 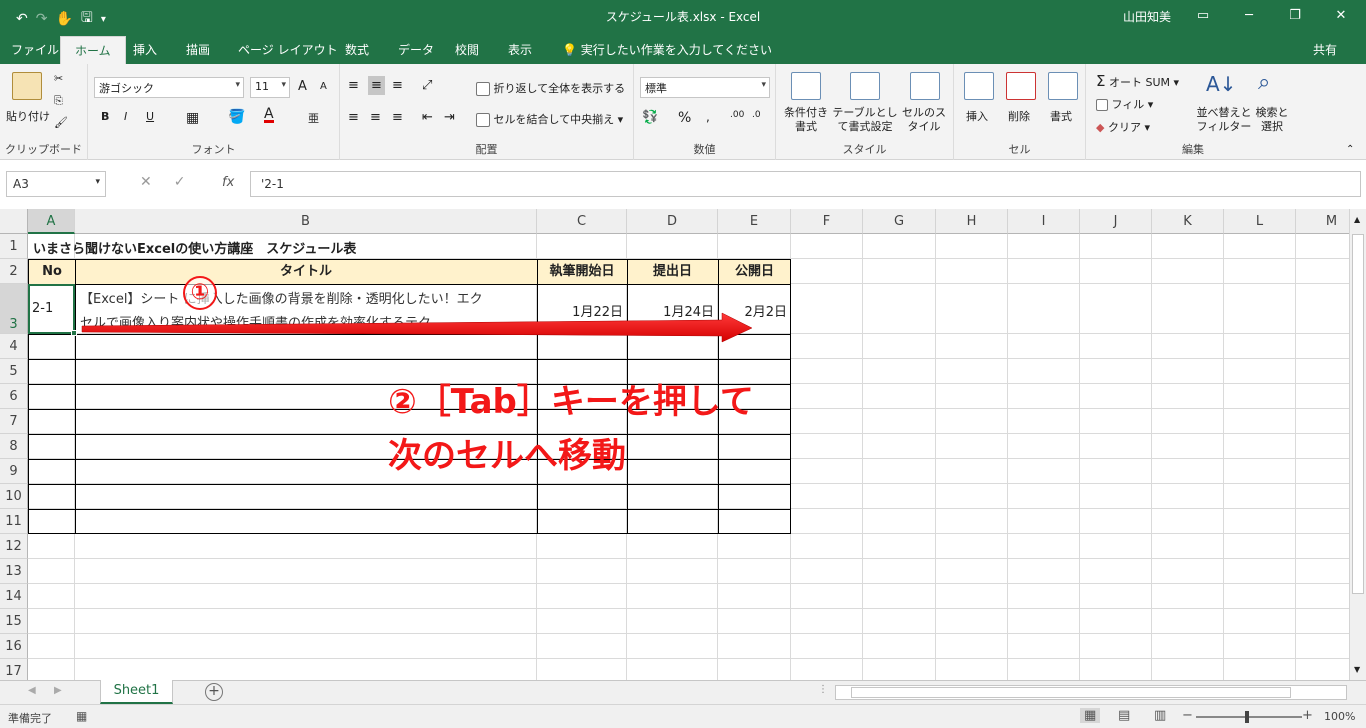 I want to click on tab-insert: 挿入, so click(x=145, y=49).